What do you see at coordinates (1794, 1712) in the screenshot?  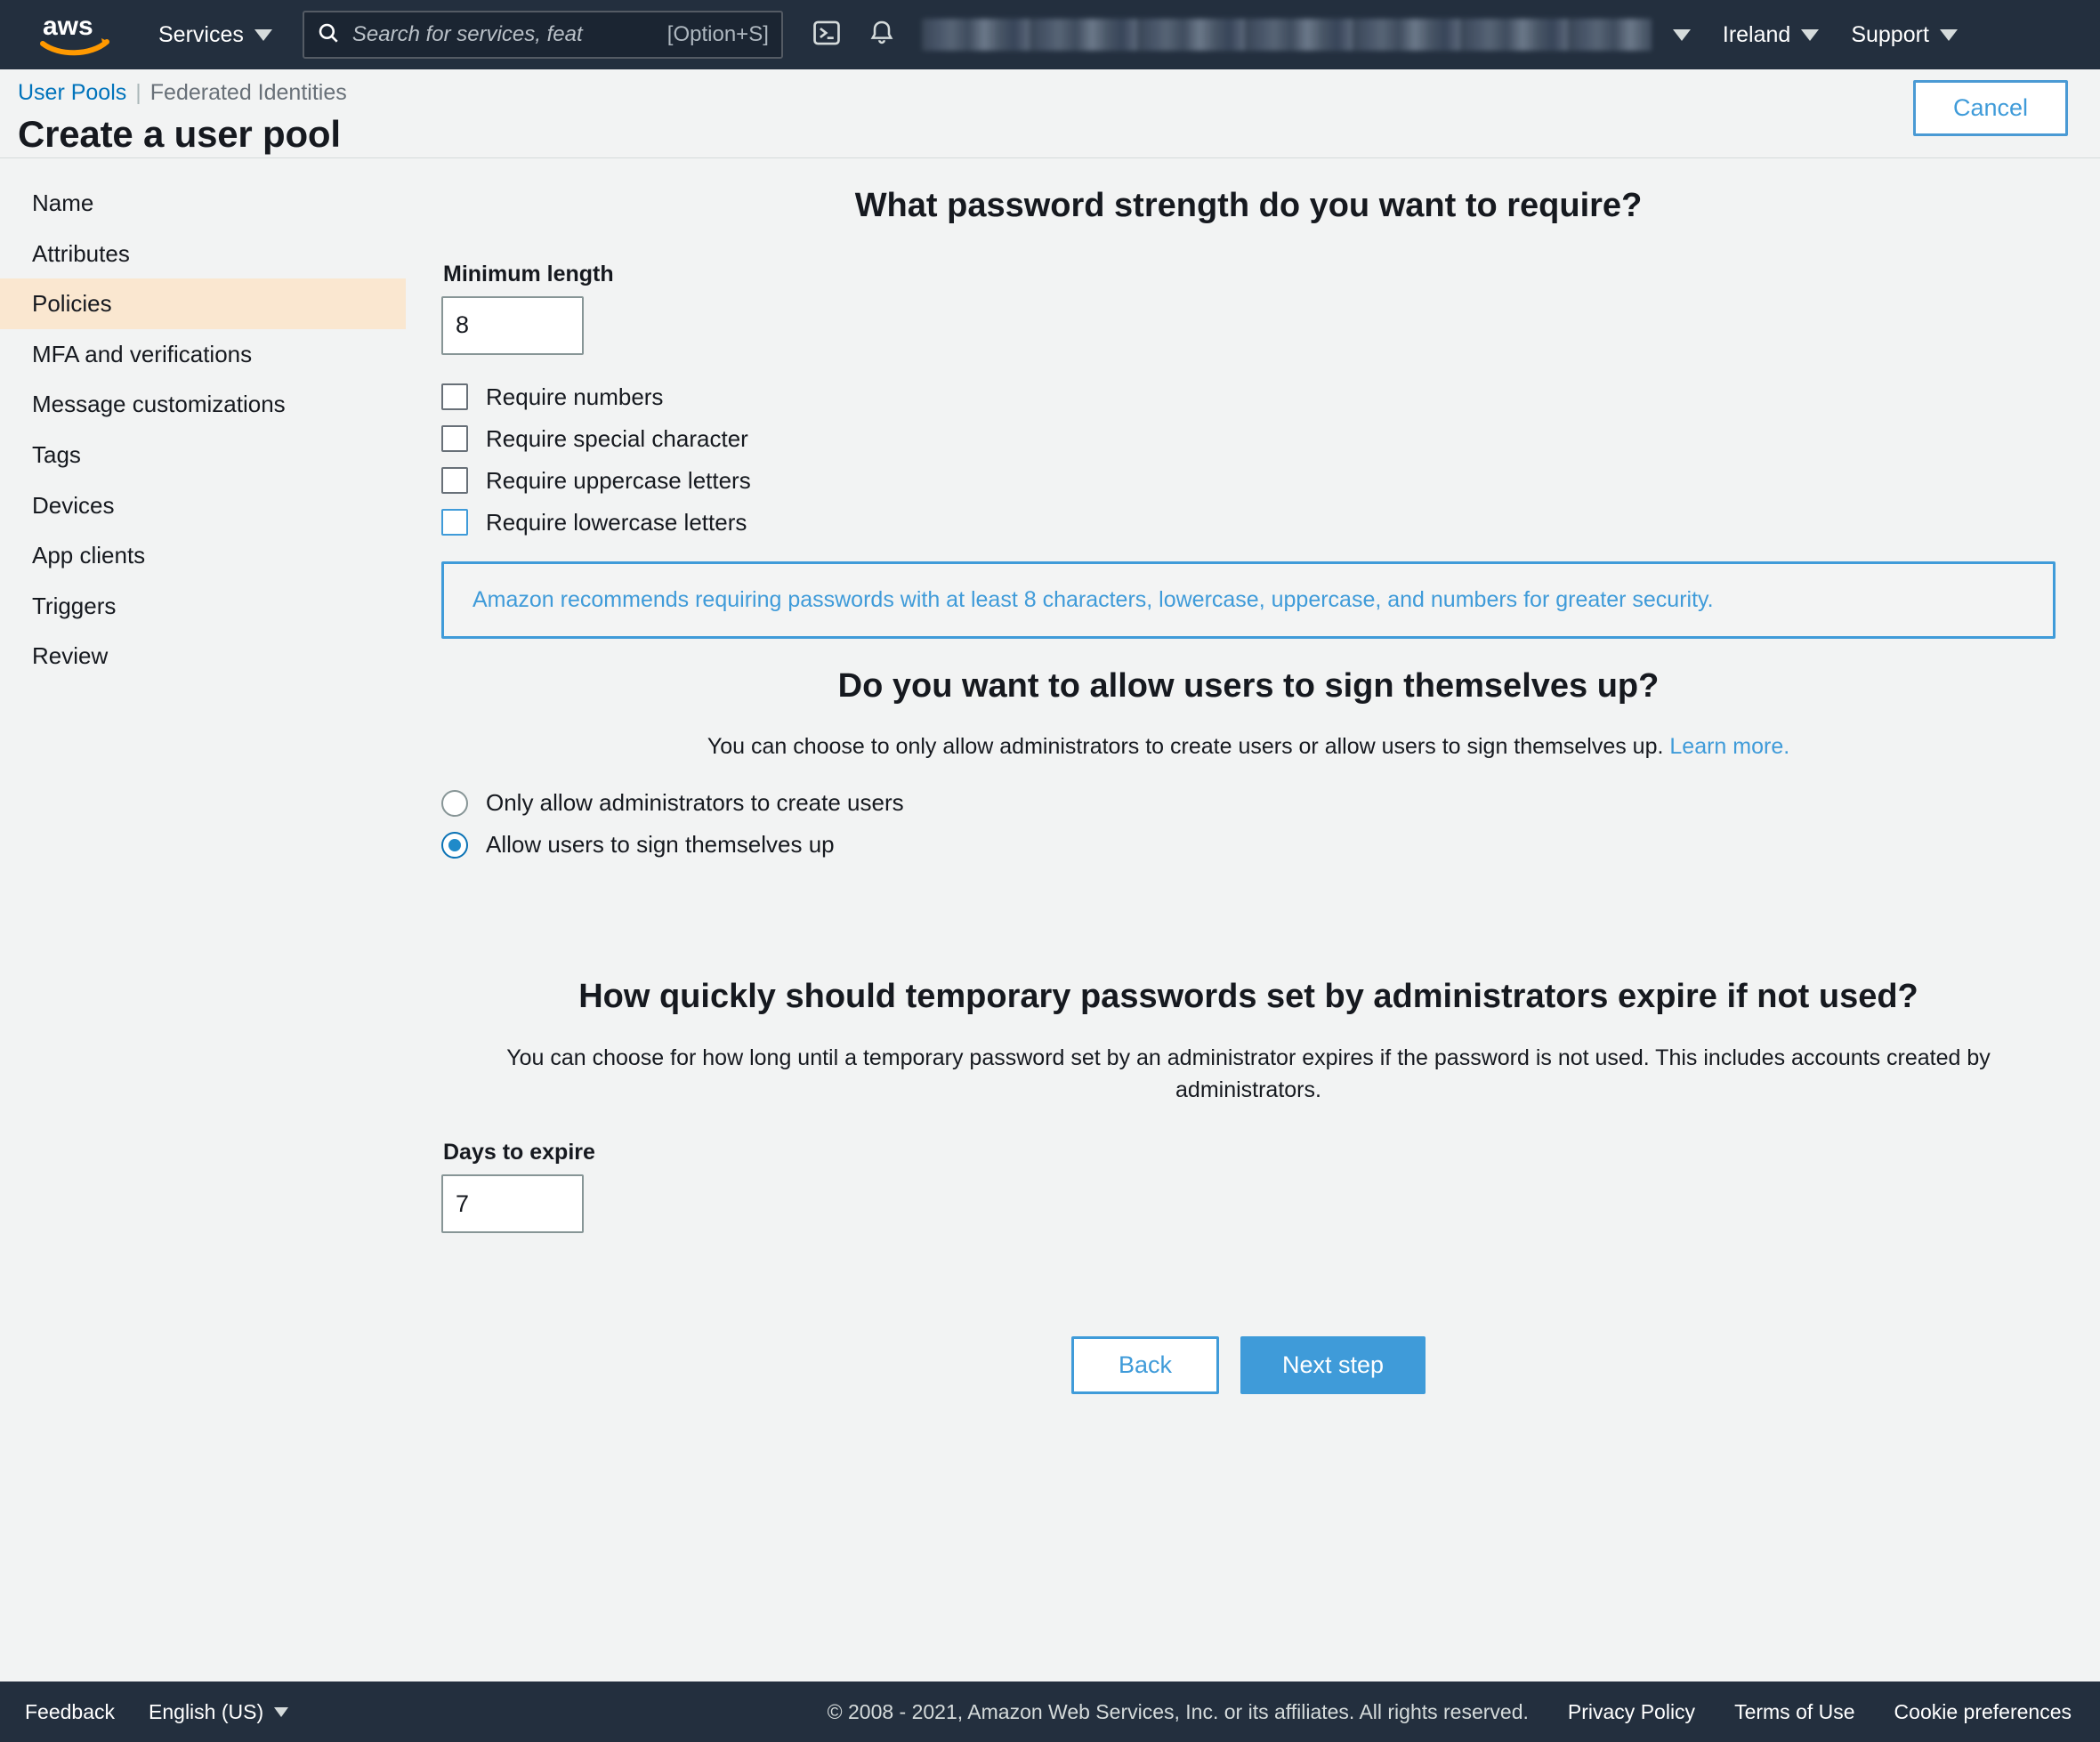 I see `footer-terms-of-use-link: Terms of Use` at bounding box center [1794, 1712].